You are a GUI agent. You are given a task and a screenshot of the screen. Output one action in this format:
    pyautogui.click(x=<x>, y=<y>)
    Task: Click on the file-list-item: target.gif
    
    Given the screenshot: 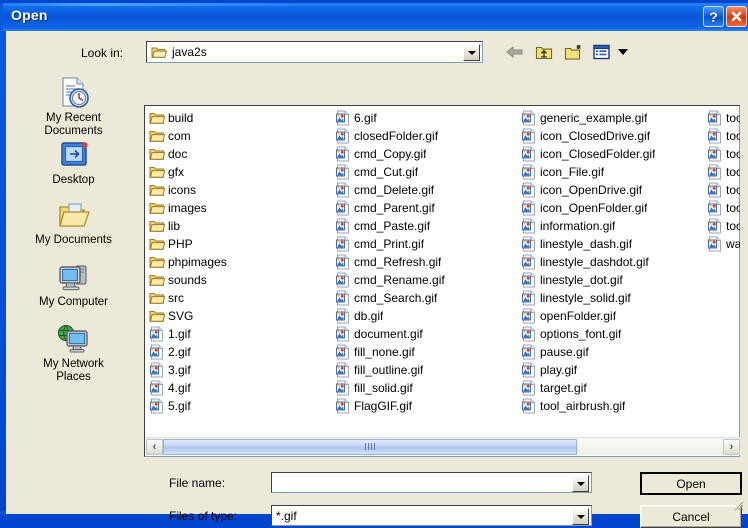 What is the action you would take?
    pyautogui.click(x=611, y=388)
    